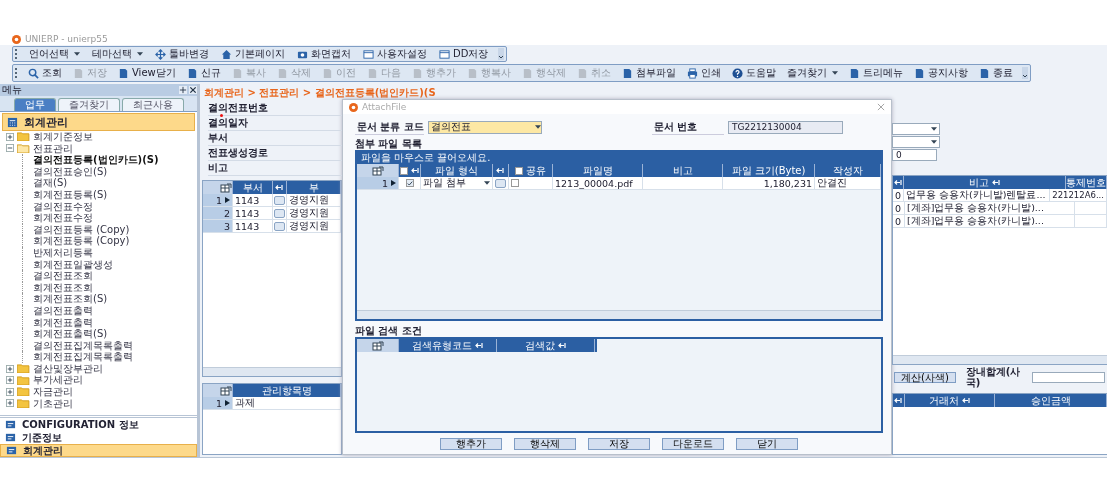  What do you see at coordinates (1086, 182) in the screenshot?
I see `column-header: 통제번호` at bounding box center [1086, 182].